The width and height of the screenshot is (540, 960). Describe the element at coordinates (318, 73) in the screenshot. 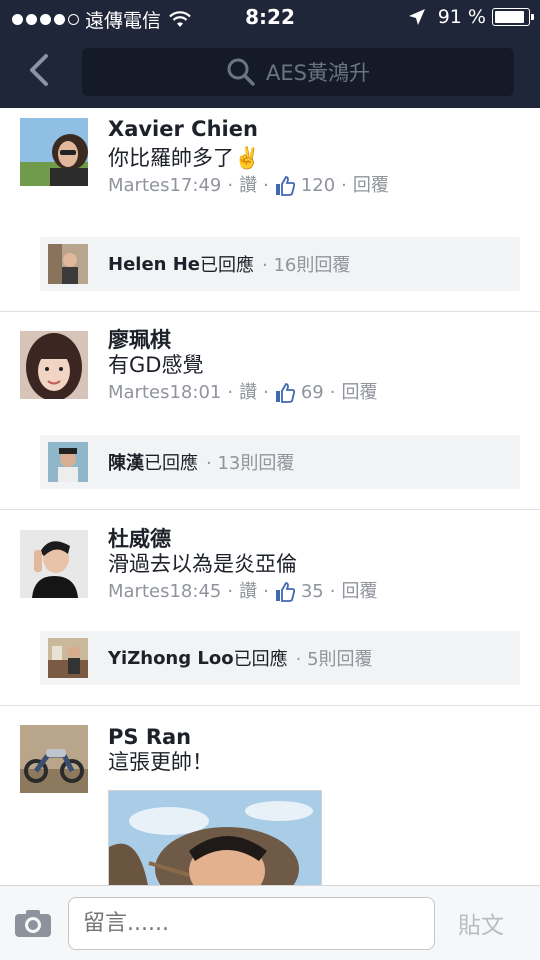

I see `search-query: AES黃鴻升` at that location.